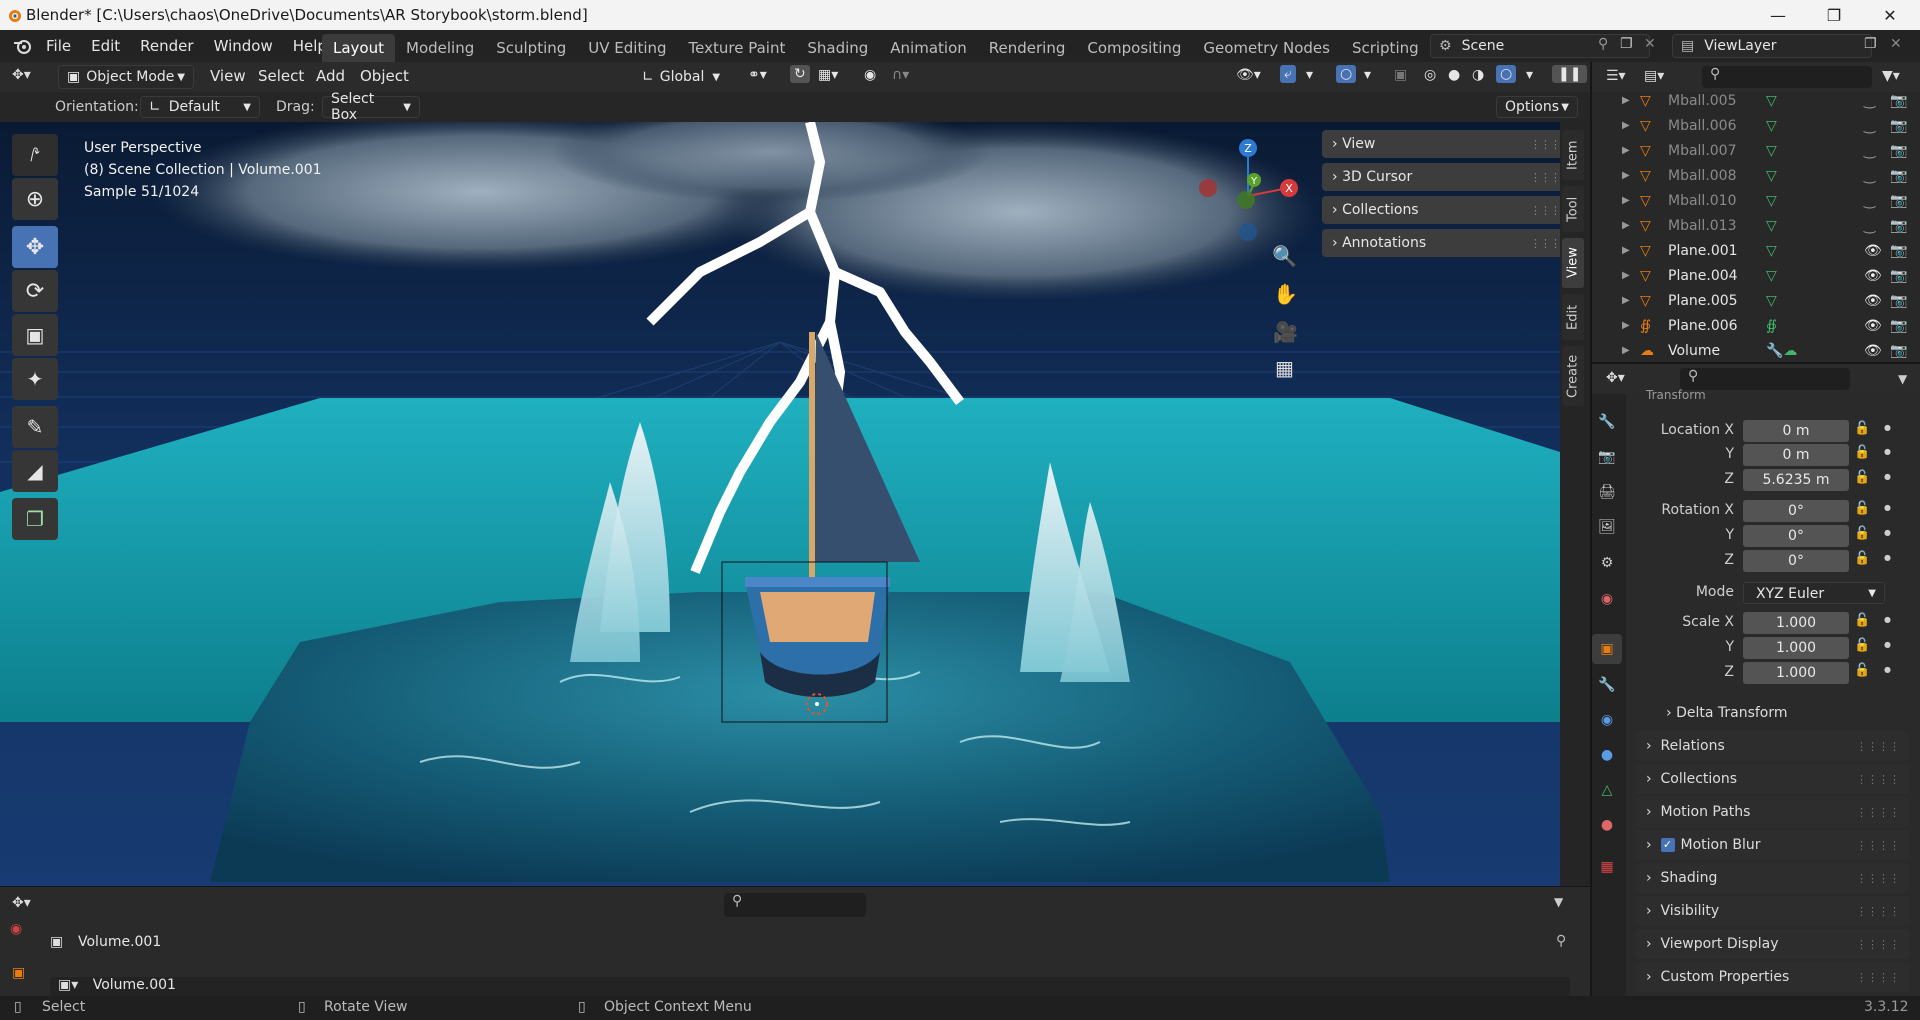  Describe the element at coordinates (1773, 845) in the screenshot. I see `property-section: › ✓ Motion Blur ⋮⋮⋮⋮` at that location.